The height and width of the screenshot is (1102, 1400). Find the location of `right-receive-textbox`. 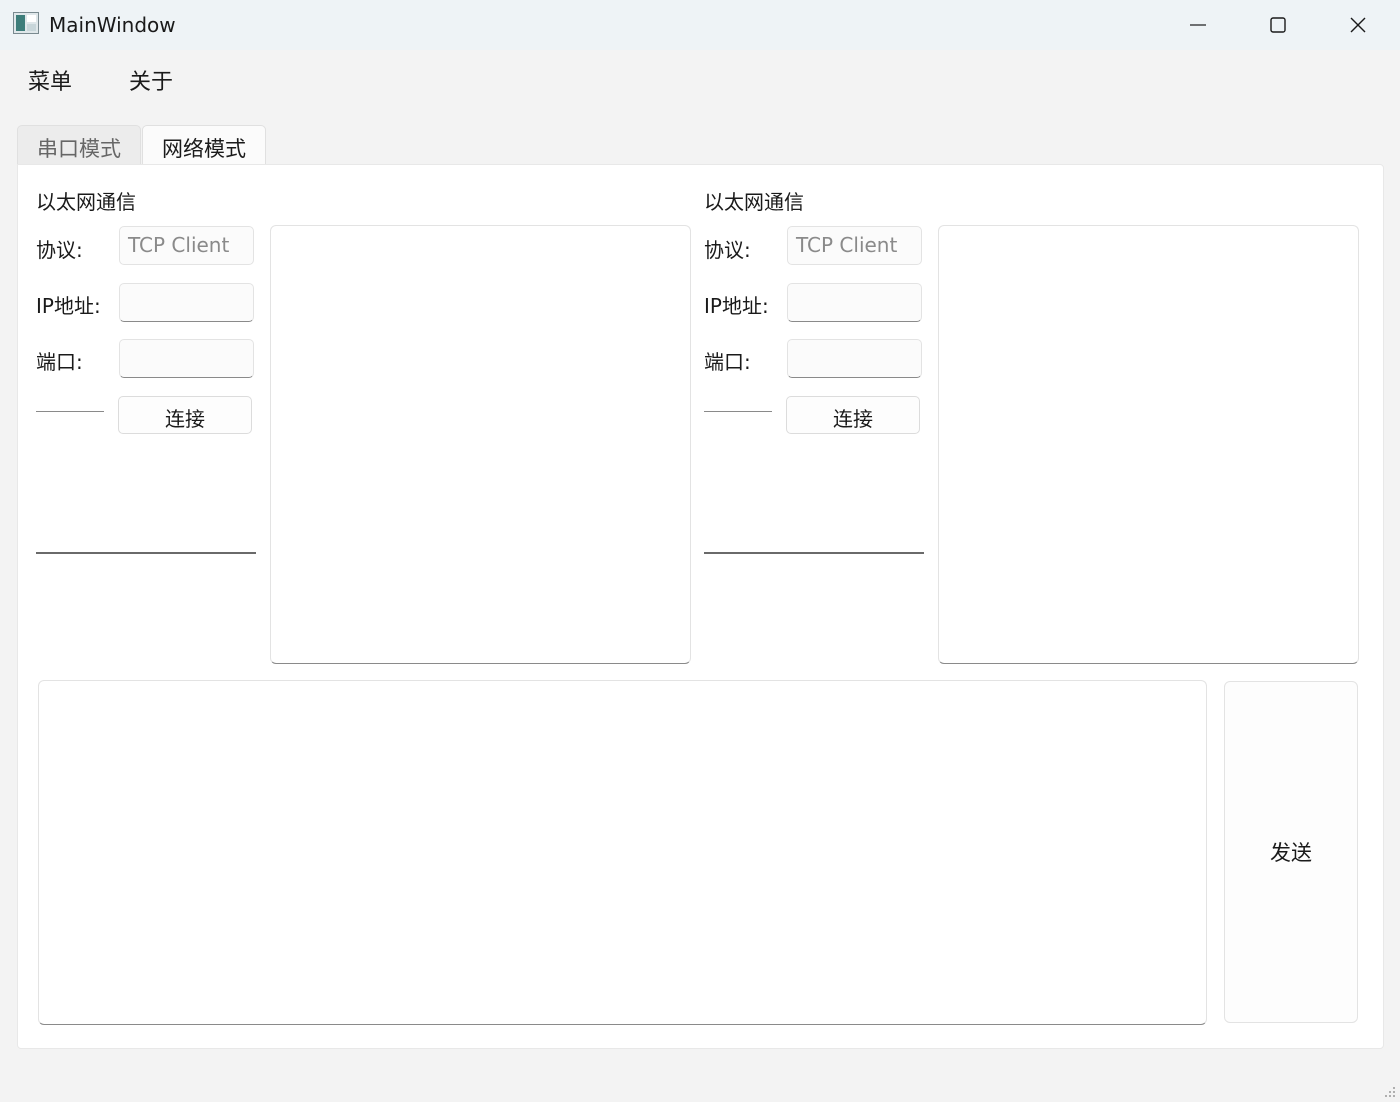

right-receive-textbox is located at coordinates (1148, 444).